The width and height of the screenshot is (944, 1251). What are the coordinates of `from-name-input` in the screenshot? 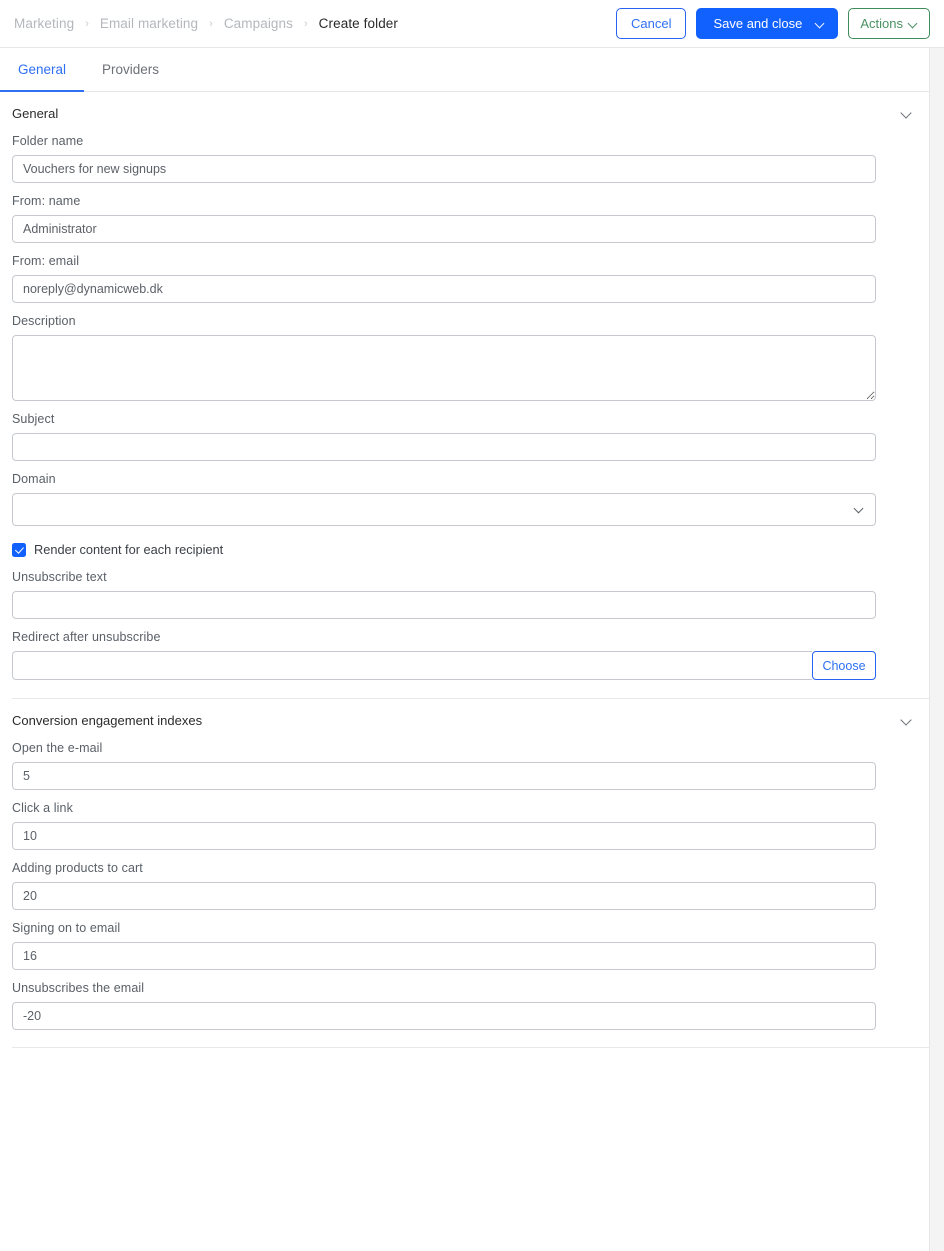 It's located at (444, 229).